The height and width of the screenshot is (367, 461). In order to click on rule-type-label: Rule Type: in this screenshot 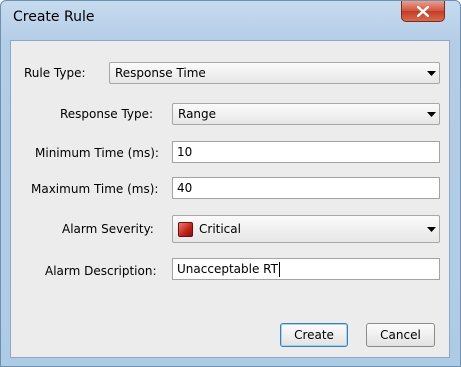, I will do `click(55, 73)`.